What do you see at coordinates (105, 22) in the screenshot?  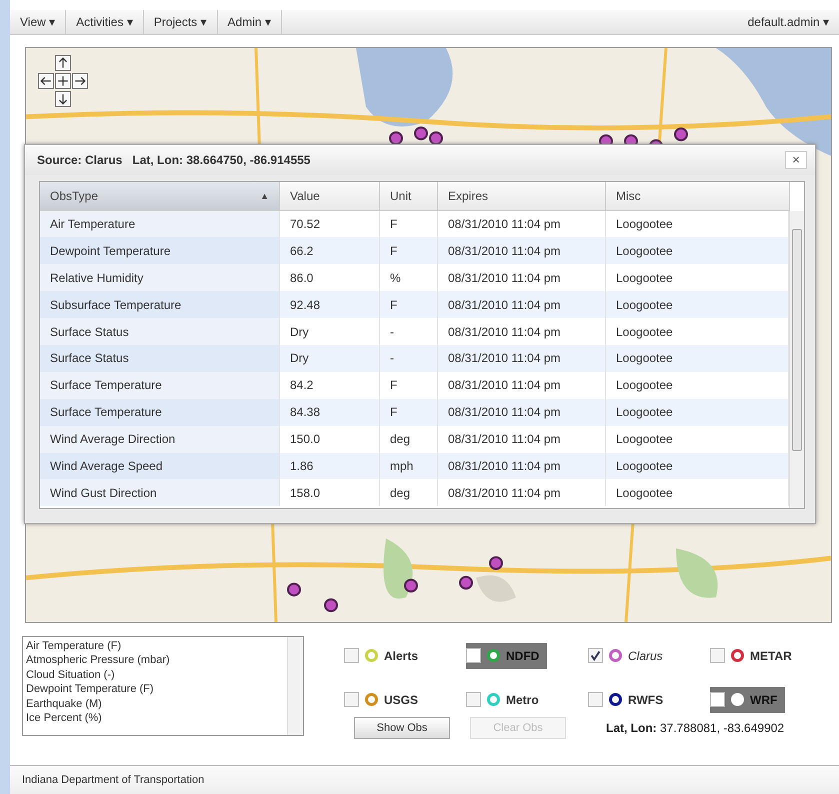 I see `menu-button: Activities ▾` at bounding box center [105, 22].